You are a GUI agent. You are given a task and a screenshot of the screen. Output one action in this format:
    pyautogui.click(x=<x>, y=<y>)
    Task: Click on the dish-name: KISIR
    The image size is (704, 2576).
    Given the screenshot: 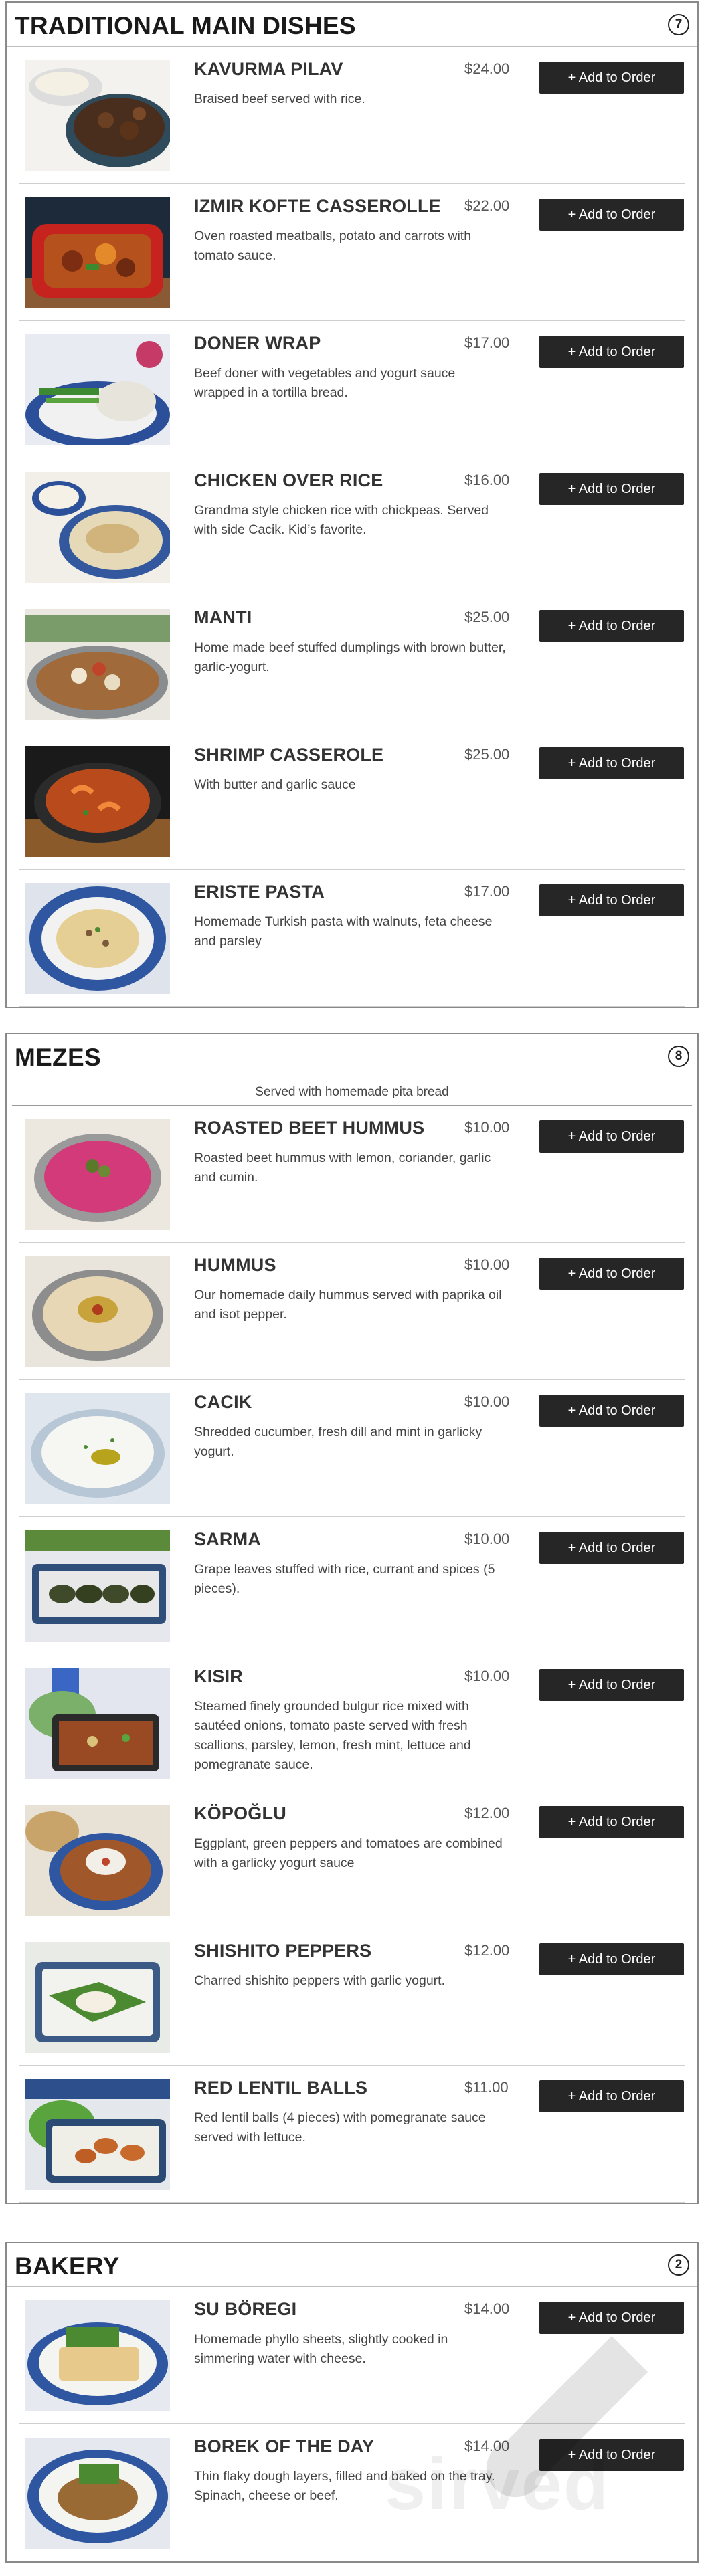 What is the action you would take?
    pyautogui.click(x=219, y=1676)
    